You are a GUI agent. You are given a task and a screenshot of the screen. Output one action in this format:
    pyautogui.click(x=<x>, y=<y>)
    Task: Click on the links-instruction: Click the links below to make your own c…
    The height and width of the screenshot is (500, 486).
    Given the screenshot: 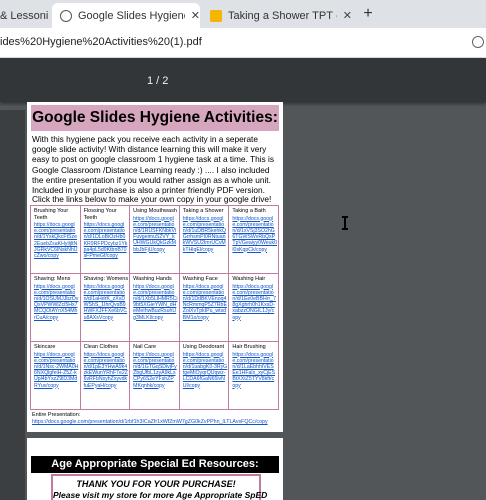 What is the action you would take?
    pyautogui.click(x=152, y=199)
    